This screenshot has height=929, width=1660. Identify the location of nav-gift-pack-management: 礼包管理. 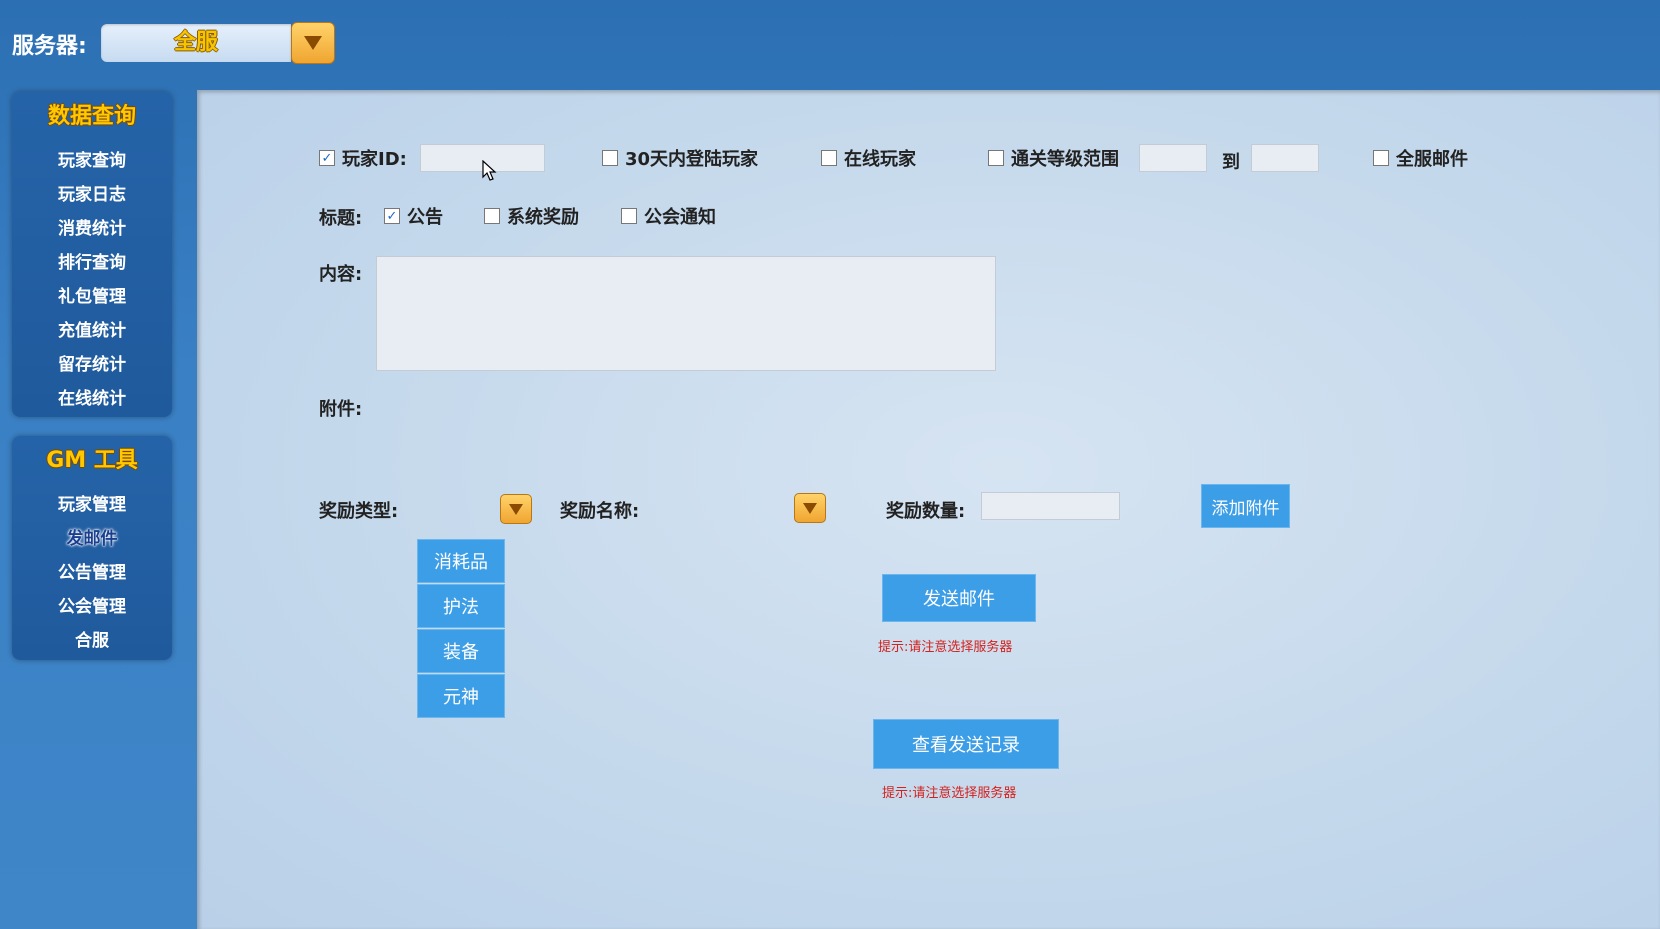
(92, 297).